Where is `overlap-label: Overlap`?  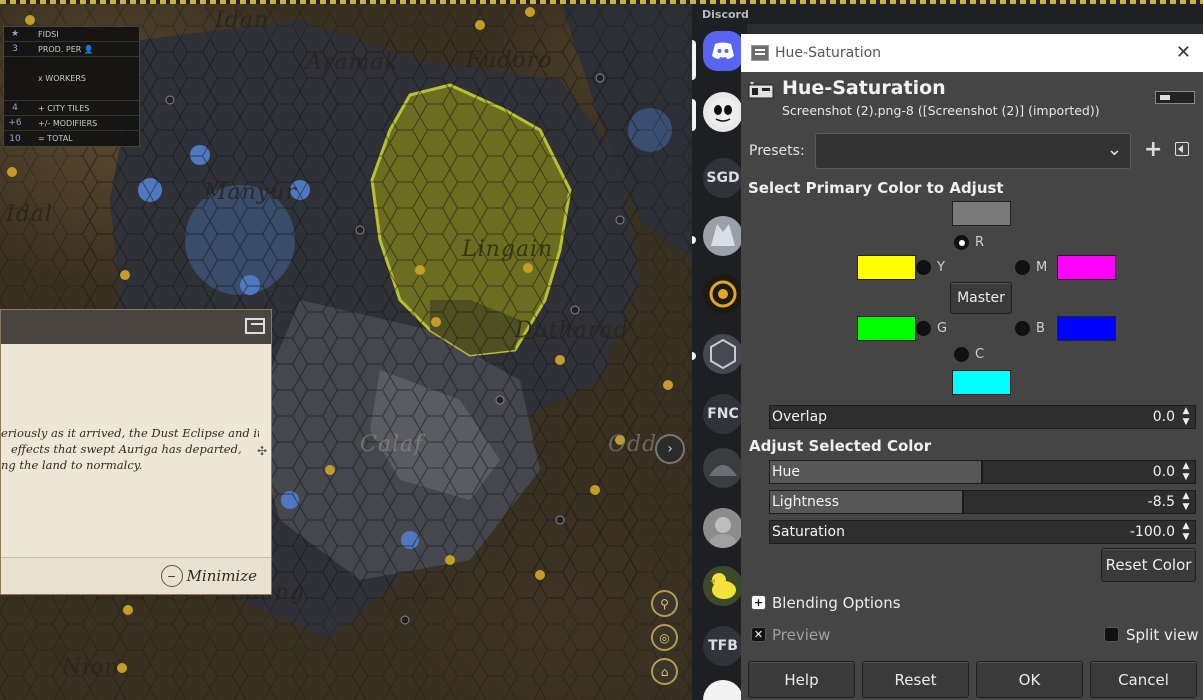
overlap-label: Overlap is located at coordinates (800, 417).